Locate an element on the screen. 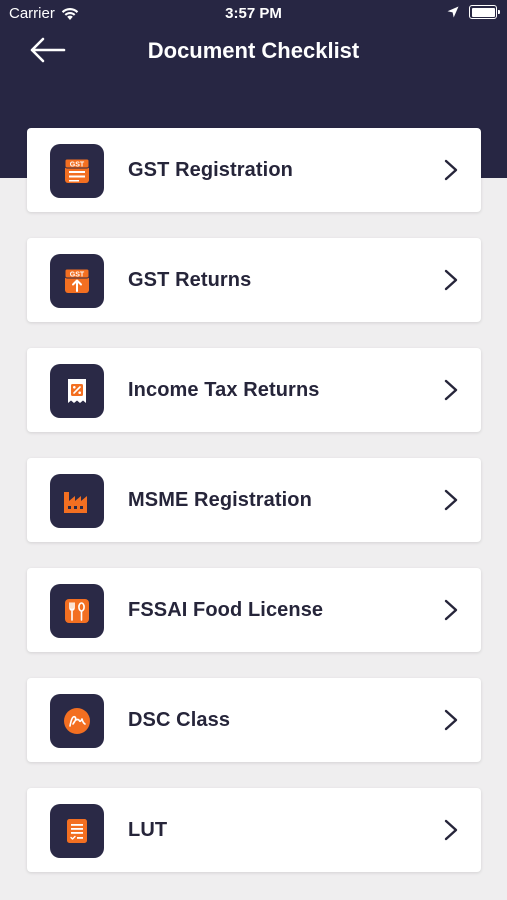  checklist-item-label: FSSAI Food License is located at coordinates (226, 610).